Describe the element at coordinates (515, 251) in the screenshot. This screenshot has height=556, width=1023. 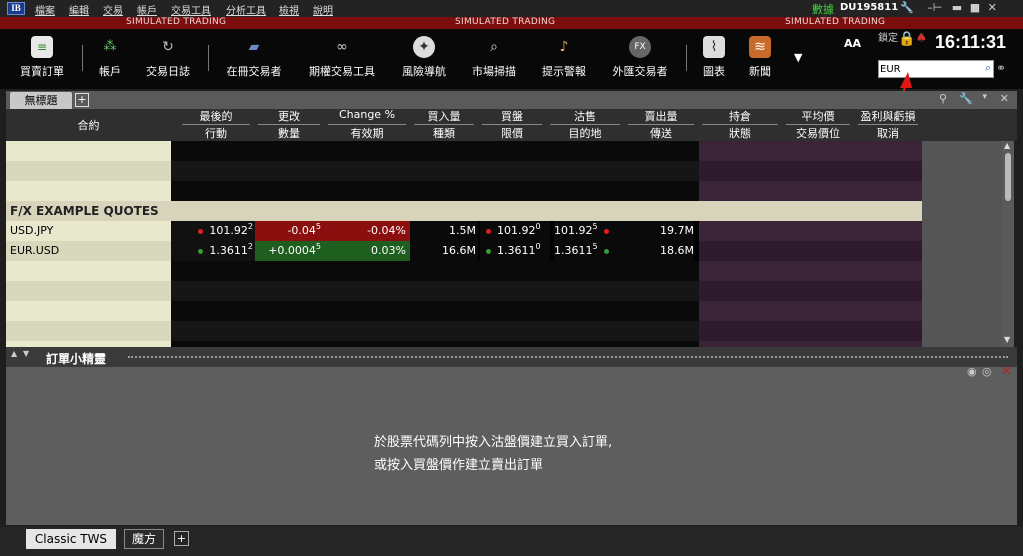
I see `bid-cell: 1.36110` at that location.